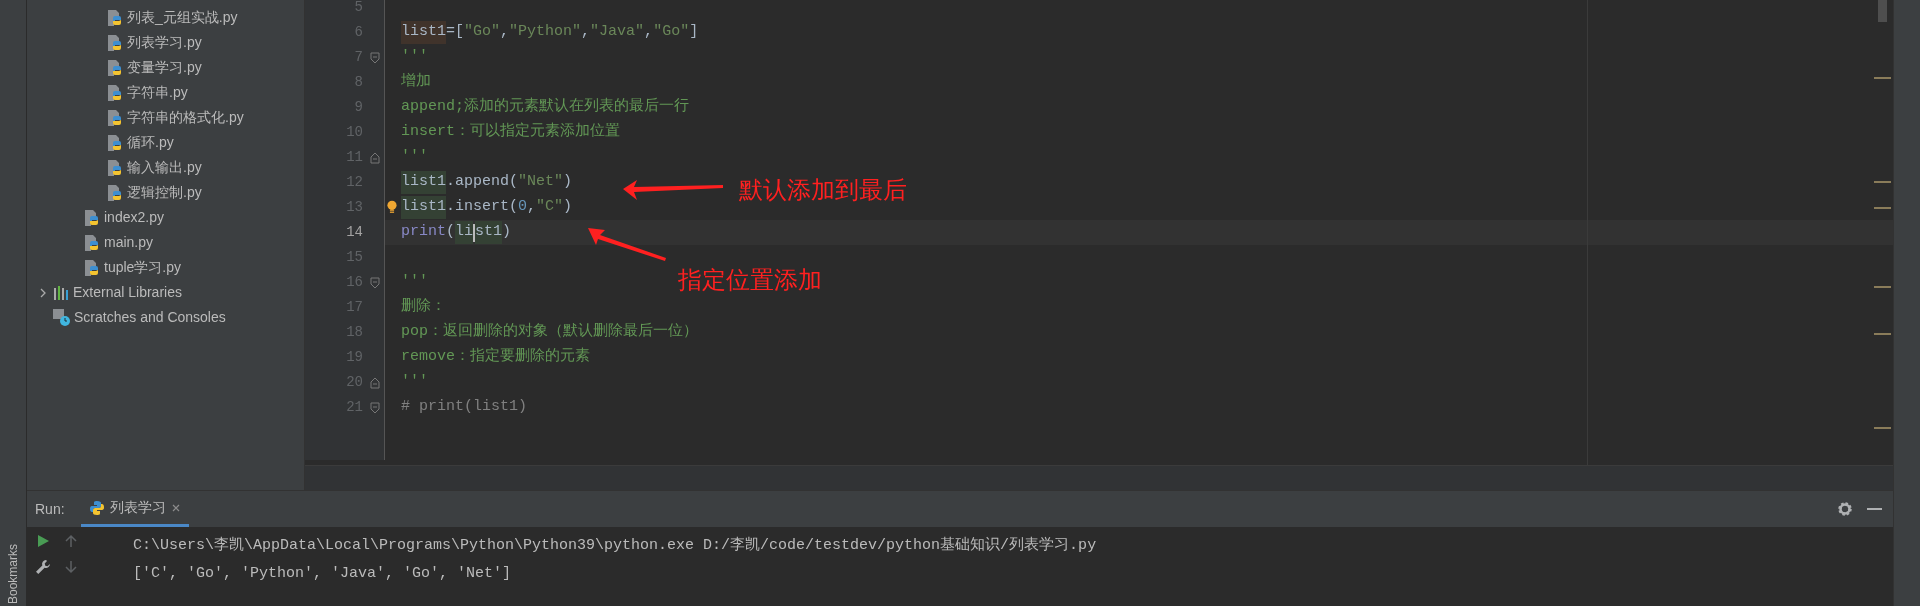 The height and width of the screenshot is (606, 1920). Describe the element at coordinates (164, 167) in the screenshot. I see `file-name: 输入输出.py` at that location.